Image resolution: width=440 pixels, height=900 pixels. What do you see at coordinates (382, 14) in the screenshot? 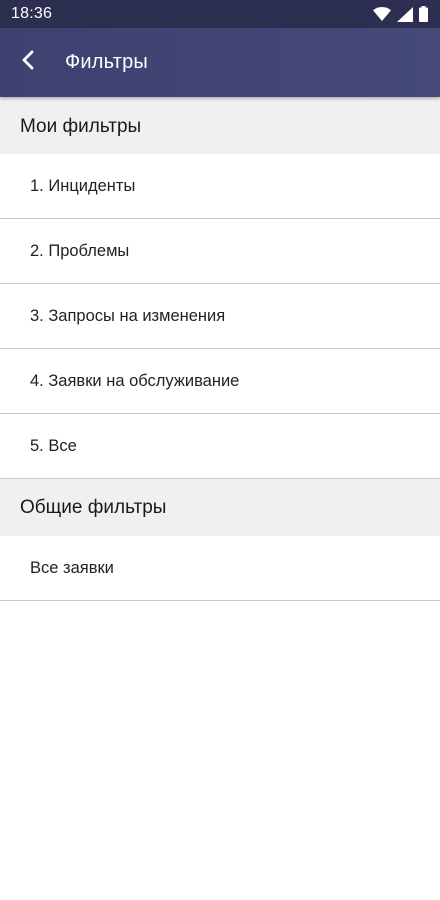
I see `wifi-icon` at bounding box center [382, 14].